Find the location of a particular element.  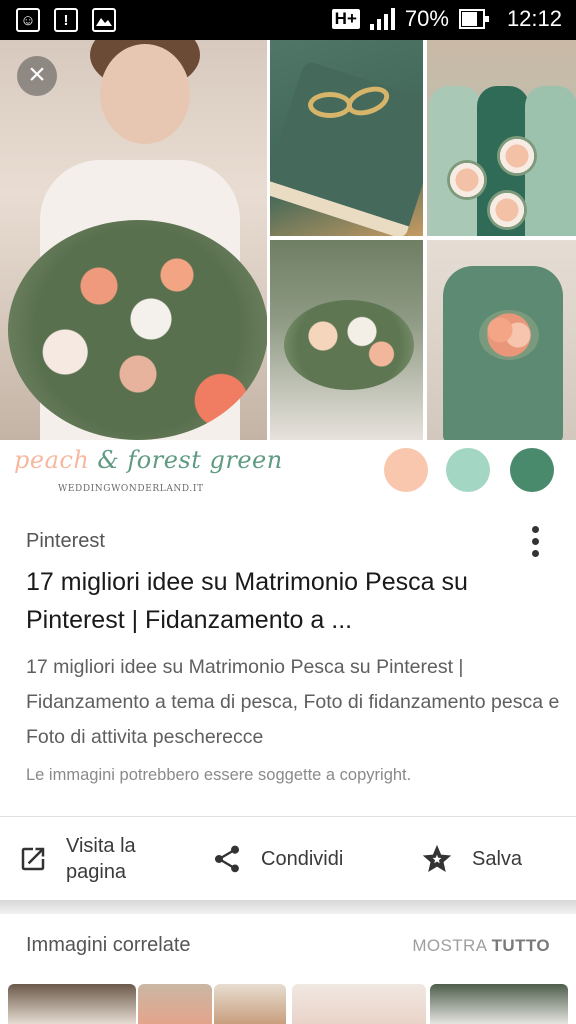

visit-page-button: Visita la pagina is located at coordinates (76, 859).